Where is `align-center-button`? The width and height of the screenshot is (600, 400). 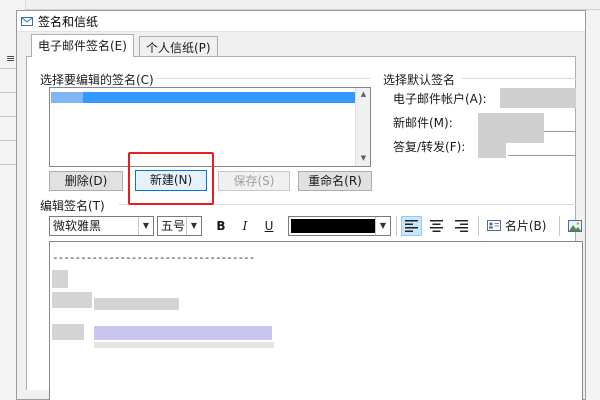
align-center-button is located at coordinates (436, 226).